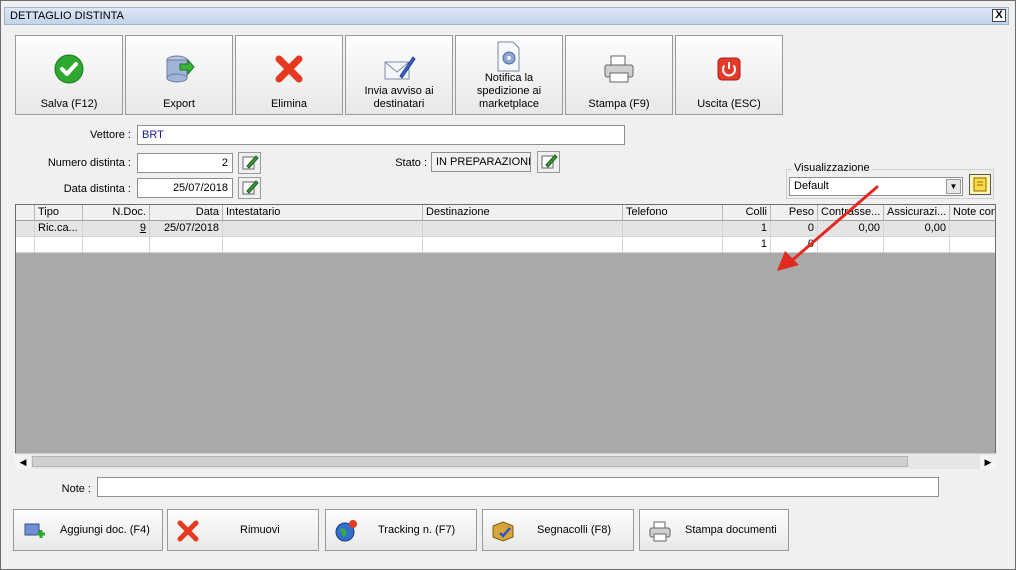 This screenshot has height=570, width=1016. What do you see at coordinates (110, 135) in the screenshot?
I see `vettore-label: Vettore :` at bounding box center [110, 135].